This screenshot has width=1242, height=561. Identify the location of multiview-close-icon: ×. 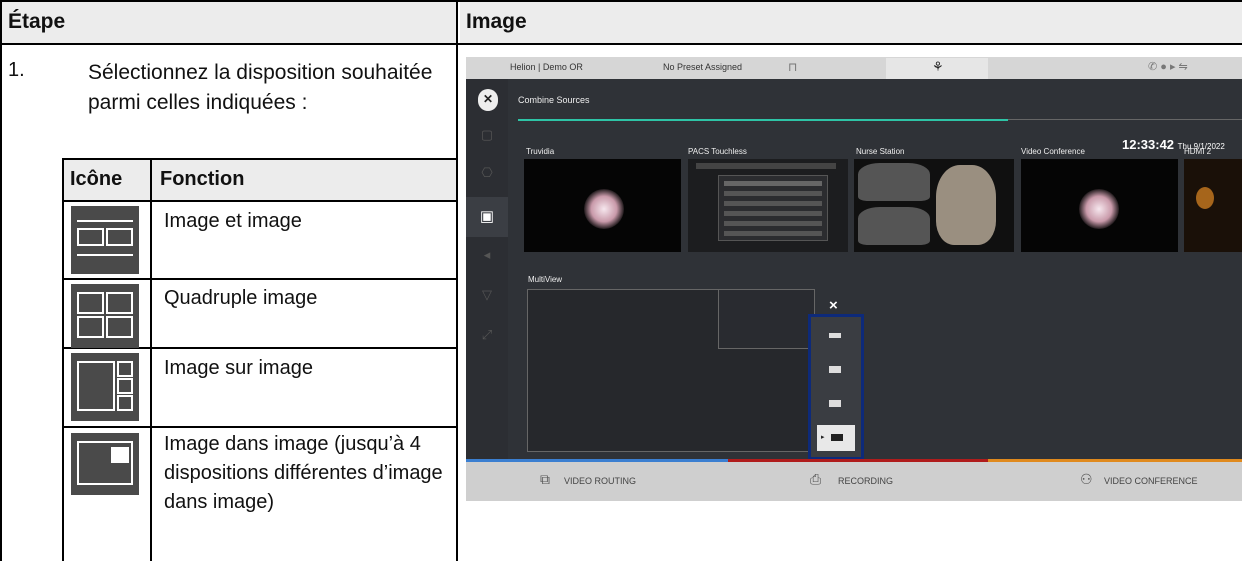
(833, 305).